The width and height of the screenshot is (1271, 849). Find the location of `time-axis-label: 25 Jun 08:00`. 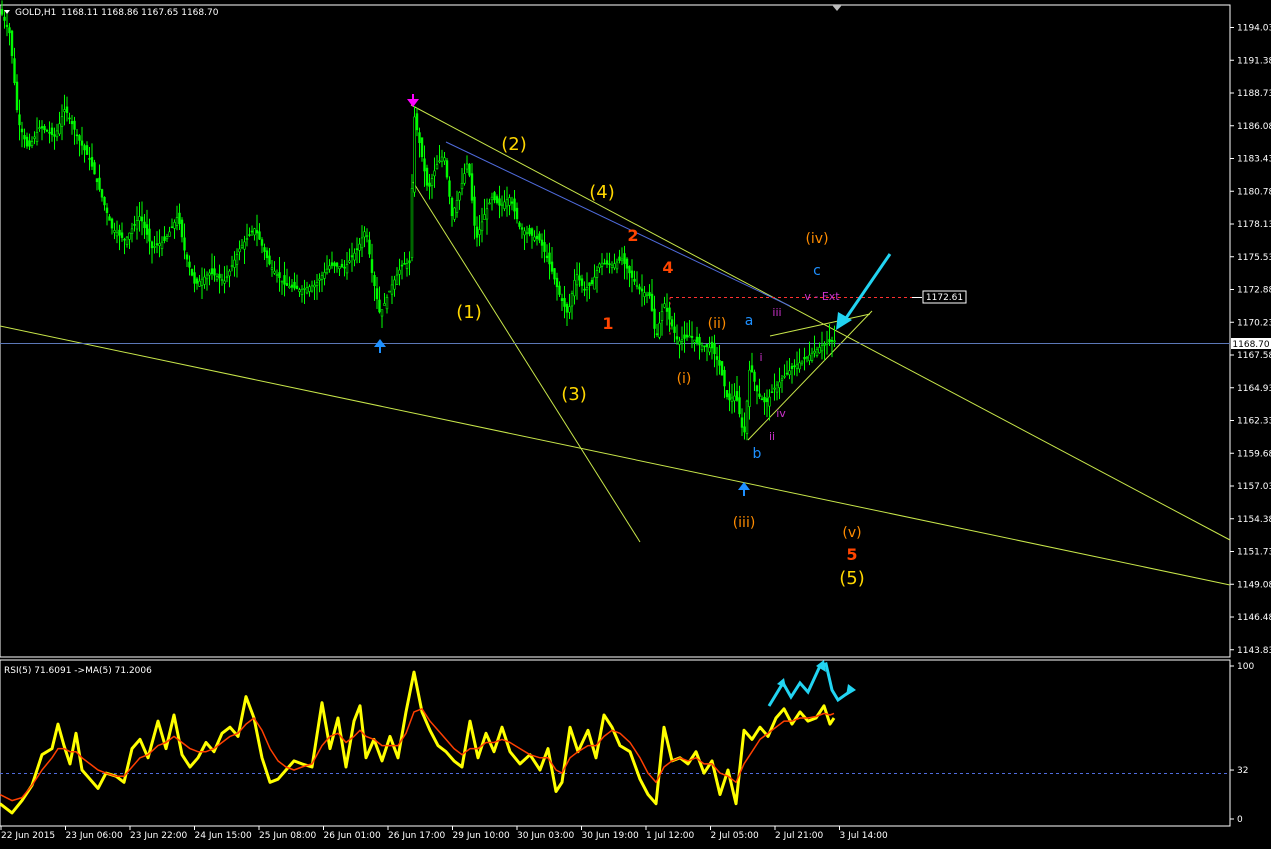

time-axis-label: 25 Jun 08:00 is located at coordinates (287, 836).